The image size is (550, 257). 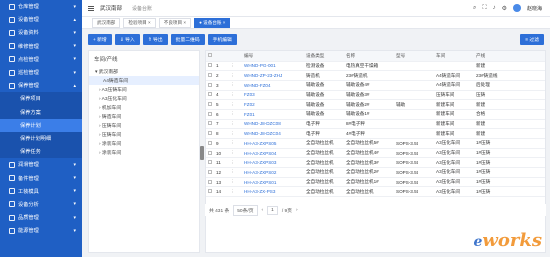 What do you see at coordinates (273, 85) in the screenshot?
I see `table-cell: WHND-FZ04` at bounding box center [273, 85].